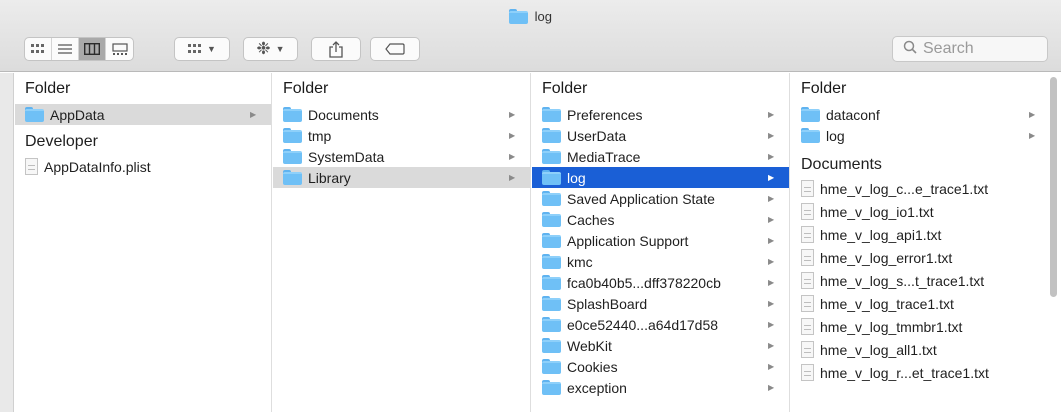  What do you see at coordinates (841, 164) in the screenshot?
I see `section-header: Documents` at bounding box center [841, 164].